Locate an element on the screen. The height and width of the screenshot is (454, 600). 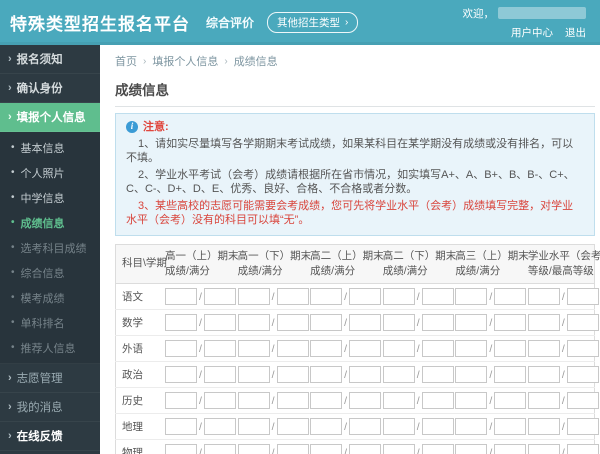
sidebar-subitem-score-info: • 成绩信息 is located at coordinates (50, 222).